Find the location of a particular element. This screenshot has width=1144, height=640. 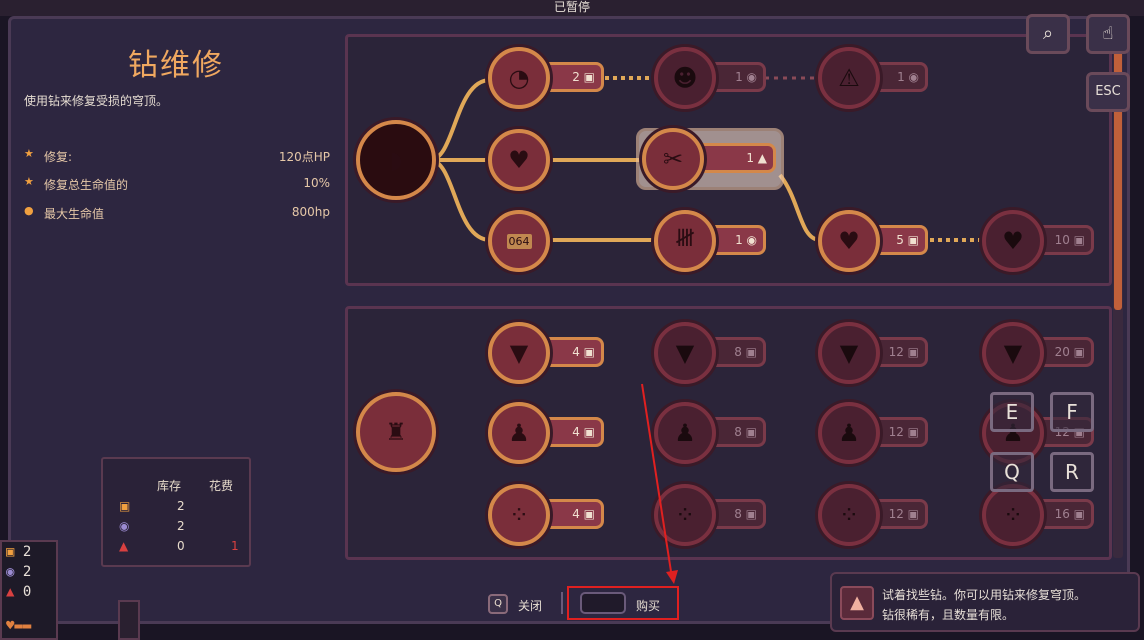

pointer-button: ☝ is located at coordinates (1108, 34).